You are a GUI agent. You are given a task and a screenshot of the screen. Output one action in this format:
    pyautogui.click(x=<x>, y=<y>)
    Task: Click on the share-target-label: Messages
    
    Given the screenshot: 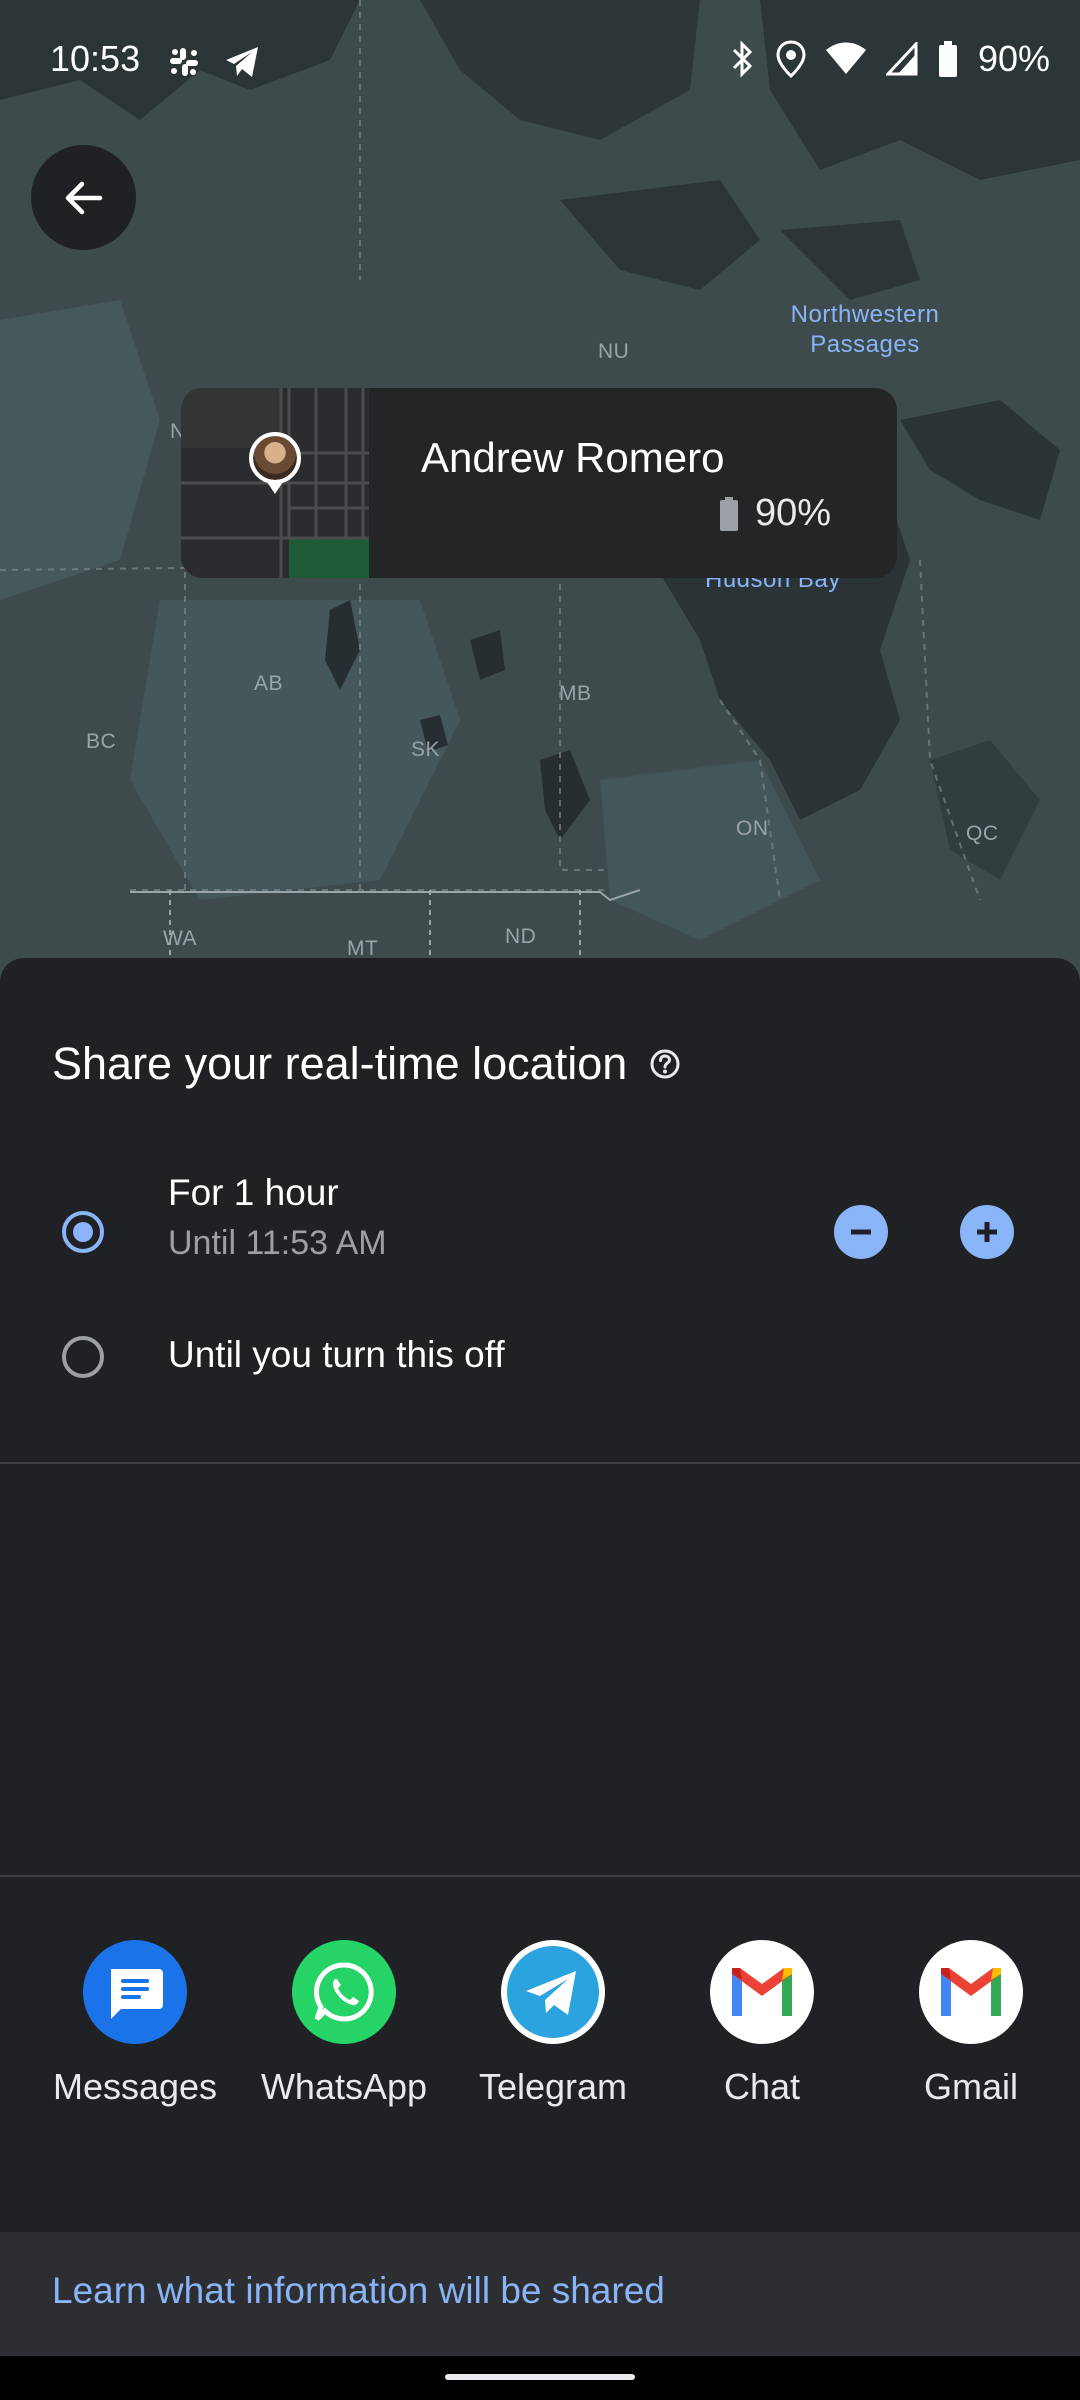 What is the action you would take?
    pyautogui.click(x=135, y=2086)
    